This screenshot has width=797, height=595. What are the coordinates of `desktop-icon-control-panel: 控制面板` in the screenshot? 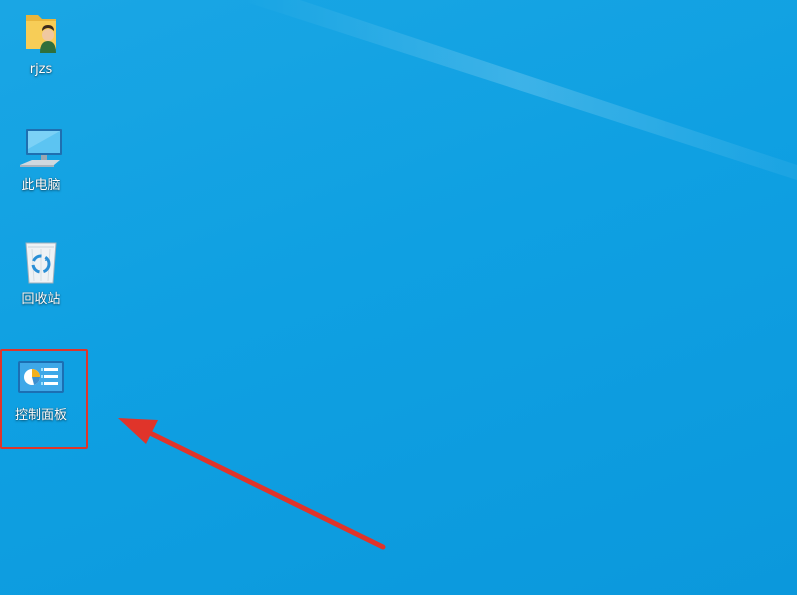 It's located at (41, 400).